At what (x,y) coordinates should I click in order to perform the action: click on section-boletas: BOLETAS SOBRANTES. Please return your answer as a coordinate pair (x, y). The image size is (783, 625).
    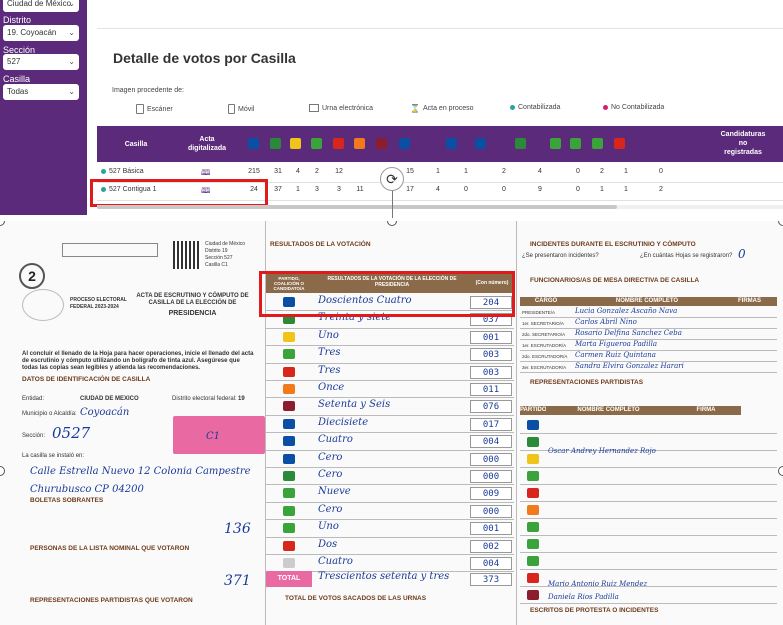
    Looking at the image, I should click on (67, 500).